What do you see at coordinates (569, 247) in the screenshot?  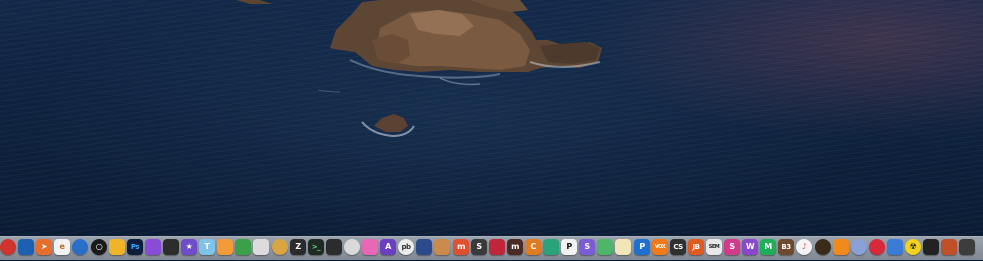 I see `p-white-icon: P` at bounding box center [569, 247].